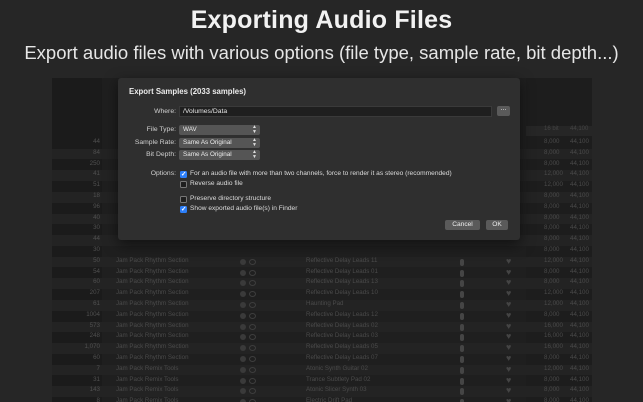  What do you see at coordinates (96, 249) in the screenshot?
I see `row-number: 30` at bounding box center [96, 249].